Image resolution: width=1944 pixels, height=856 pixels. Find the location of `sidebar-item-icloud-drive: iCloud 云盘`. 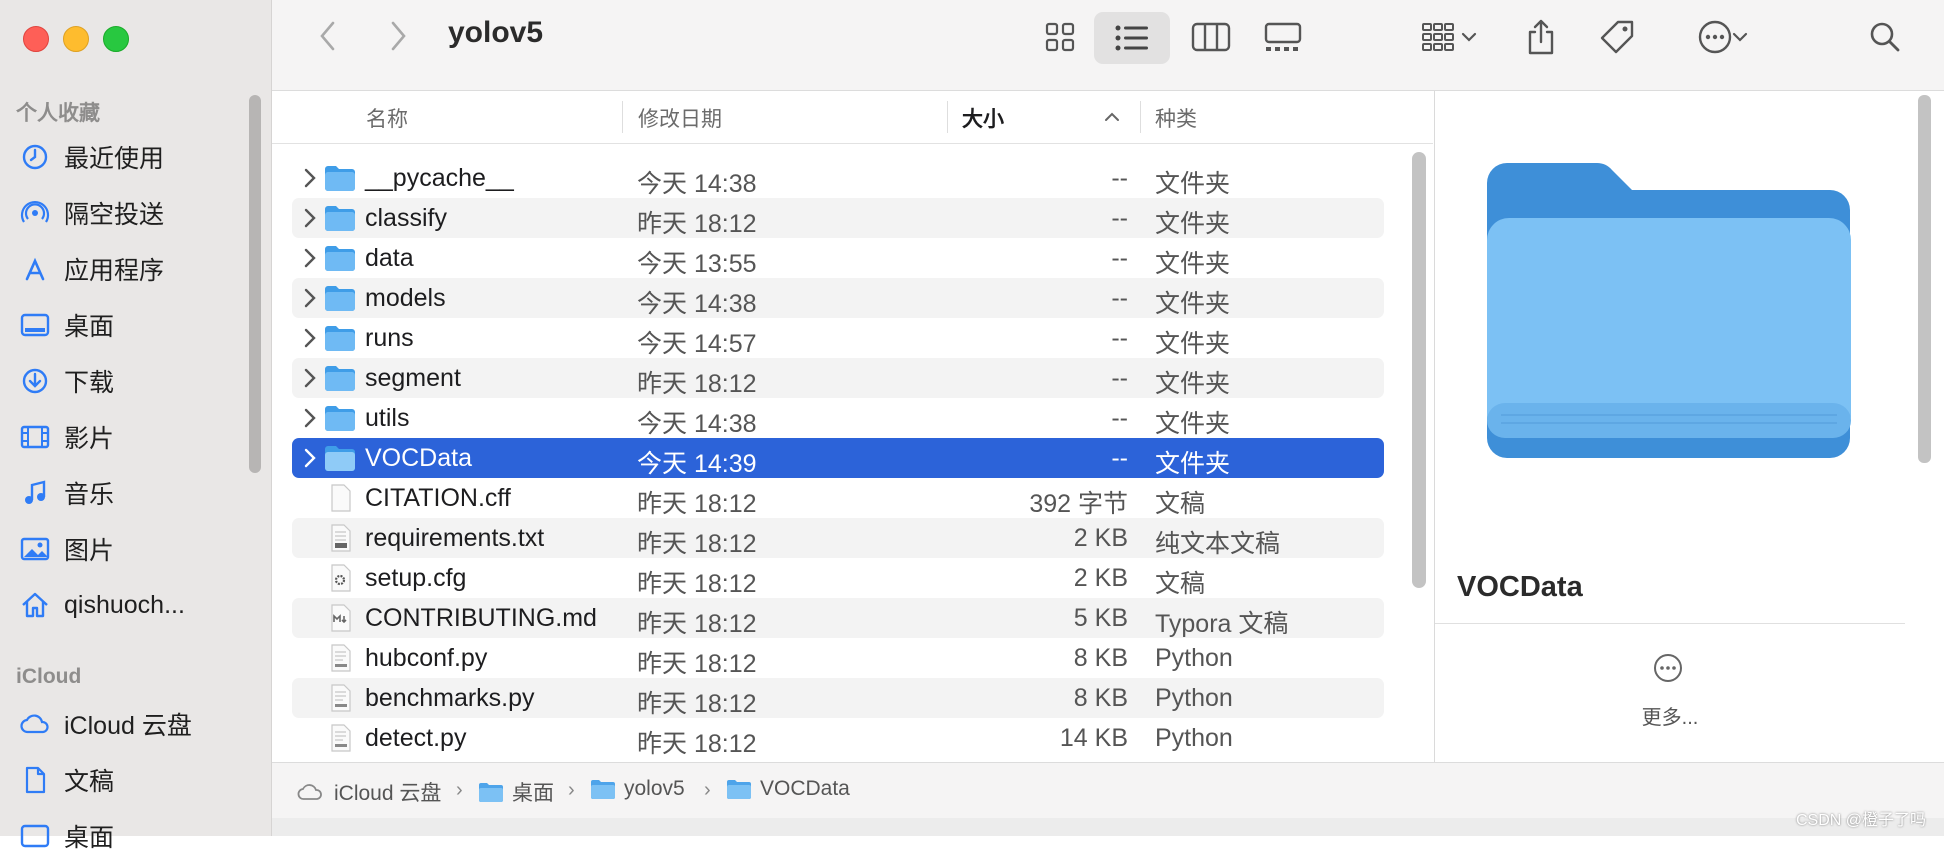

sidebar-item-icloud-drive: iCloud 云盘 is located at coordinates (105, 724).